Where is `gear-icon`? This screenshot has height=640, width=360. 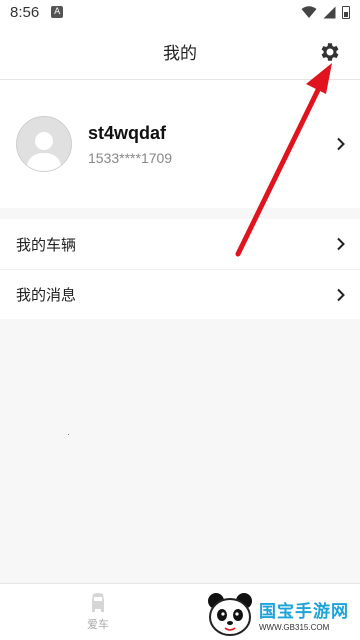 gear-icon is located at coordinates (330, 52).